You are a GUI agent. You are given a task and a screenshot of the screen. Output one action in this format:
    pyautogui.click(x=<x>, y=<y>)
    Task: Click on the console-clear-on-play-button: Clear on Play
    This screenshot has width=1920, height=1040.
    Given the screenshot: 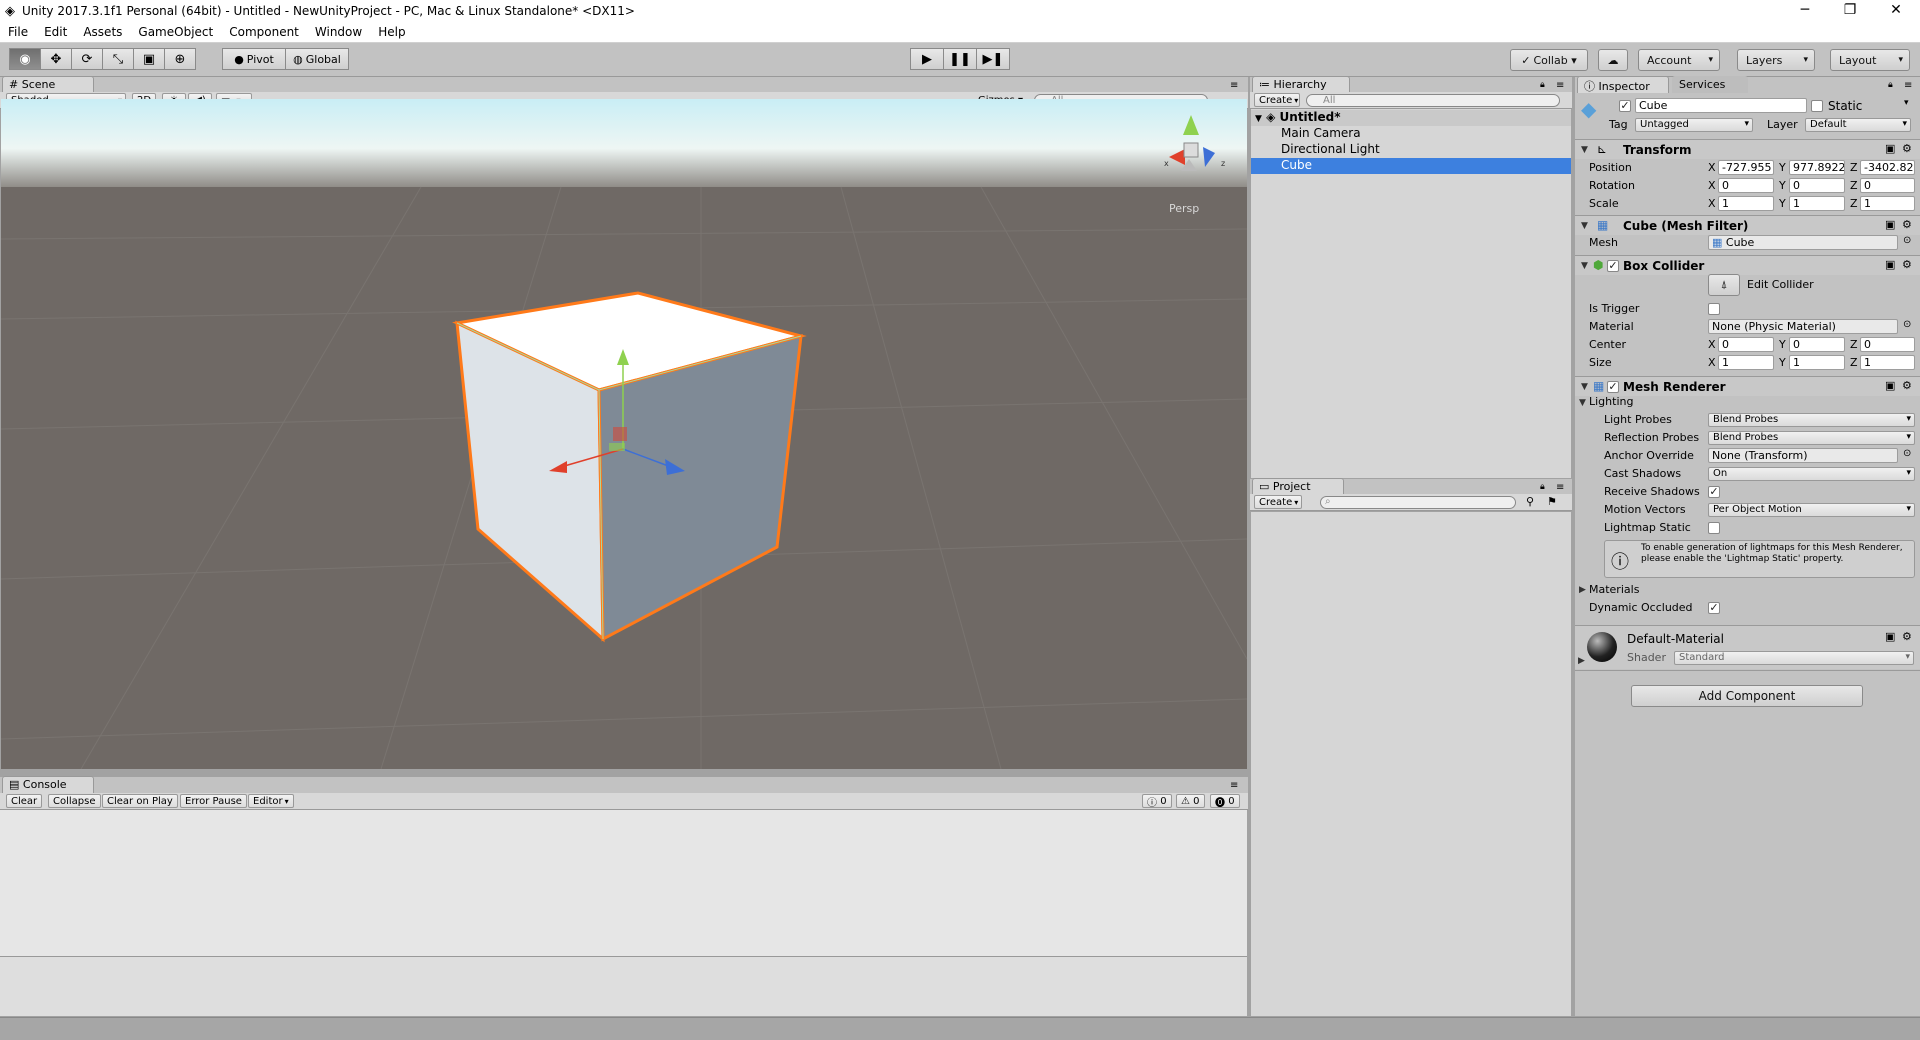 What is the action you would take?
    pyautogui.click(x=140, y=801)
    